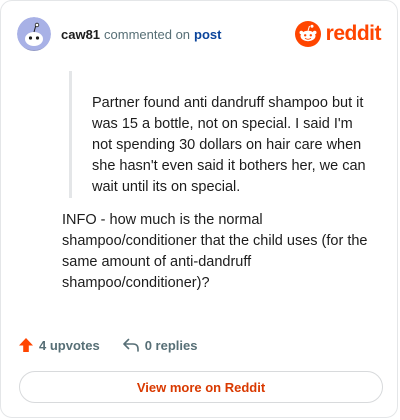  Describe the element at coordinates (147, 34) in the screenshot. I see `action-text: commented on` at that location.